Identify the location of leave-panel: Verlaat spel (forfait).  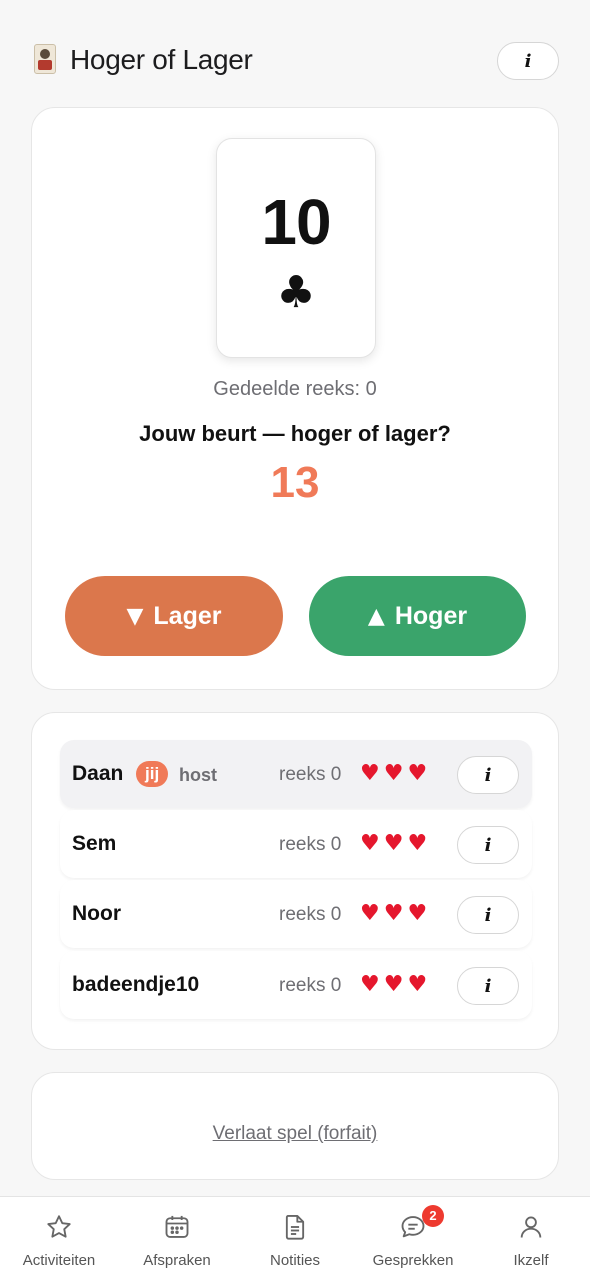
(295, 1126).